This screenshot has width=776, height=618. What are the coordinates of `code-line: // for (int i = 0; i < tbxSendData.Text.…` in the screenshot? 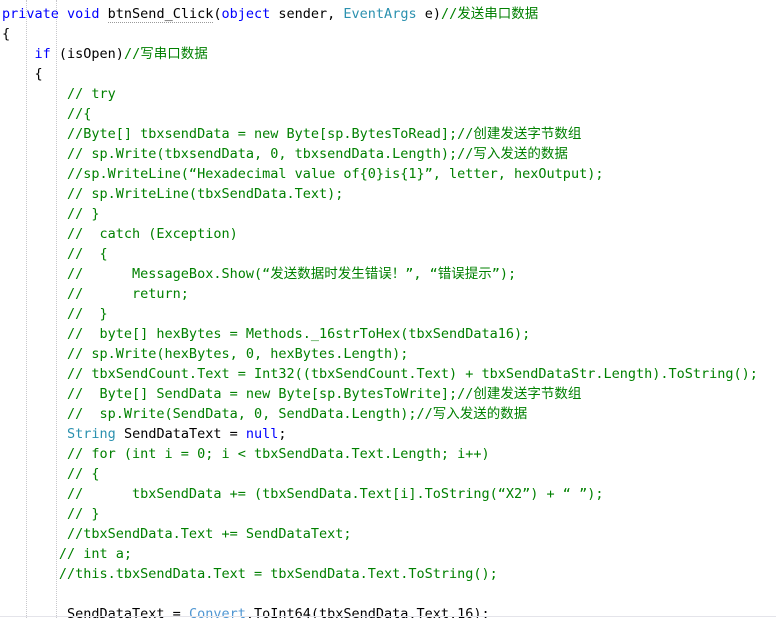 It's located at (388, 454).